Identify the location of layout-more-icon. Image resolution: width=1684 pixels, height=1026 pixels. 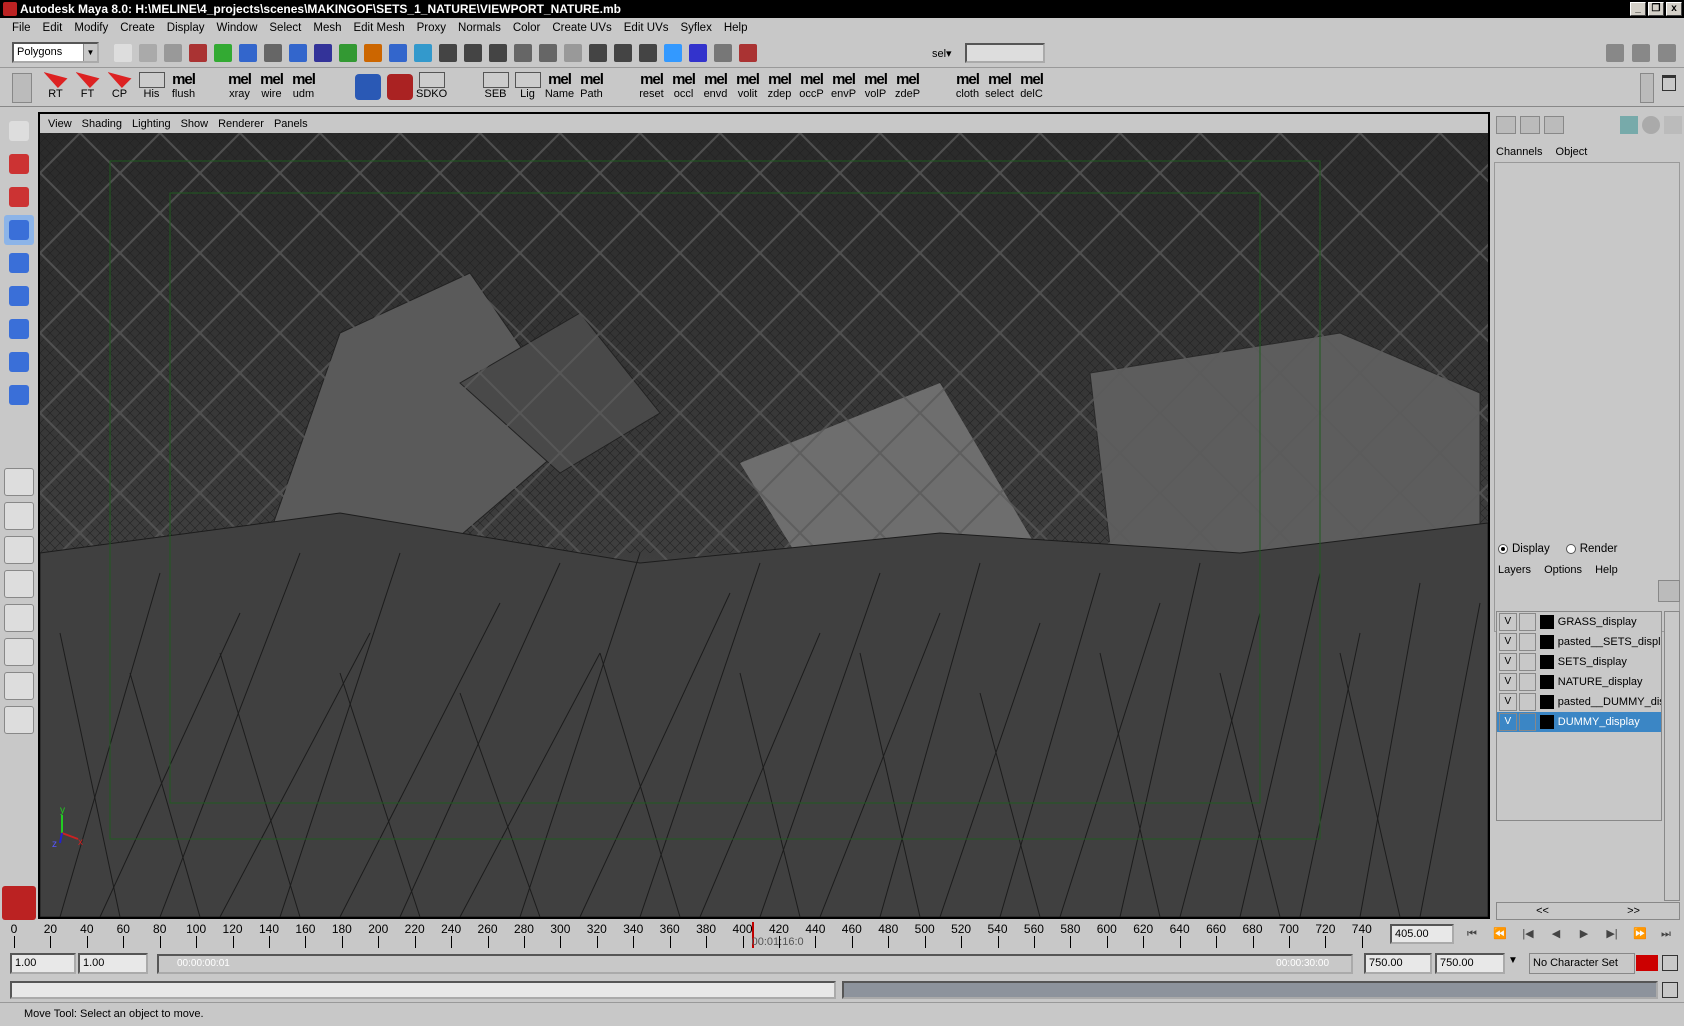
(19, 720).